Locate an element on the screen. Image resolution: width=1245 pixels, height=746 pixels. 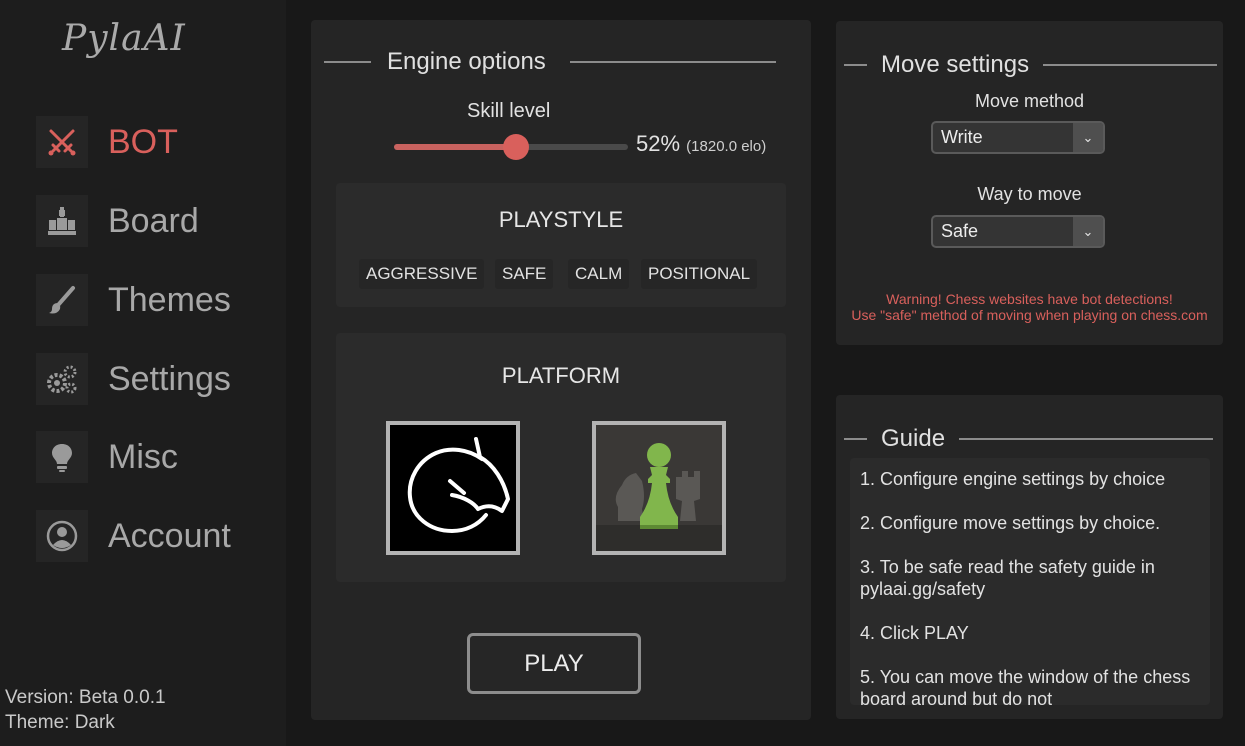
playstyle-positional: POSITIONAL is located at coordinates (699, 274).